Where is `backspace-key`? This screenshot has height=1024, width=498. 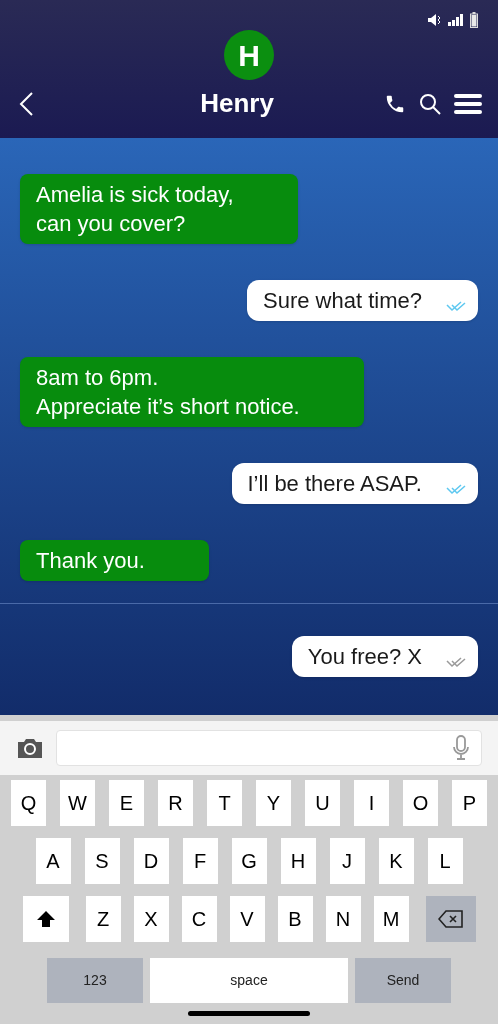
backspace-key is located at coordinates (450, 919).